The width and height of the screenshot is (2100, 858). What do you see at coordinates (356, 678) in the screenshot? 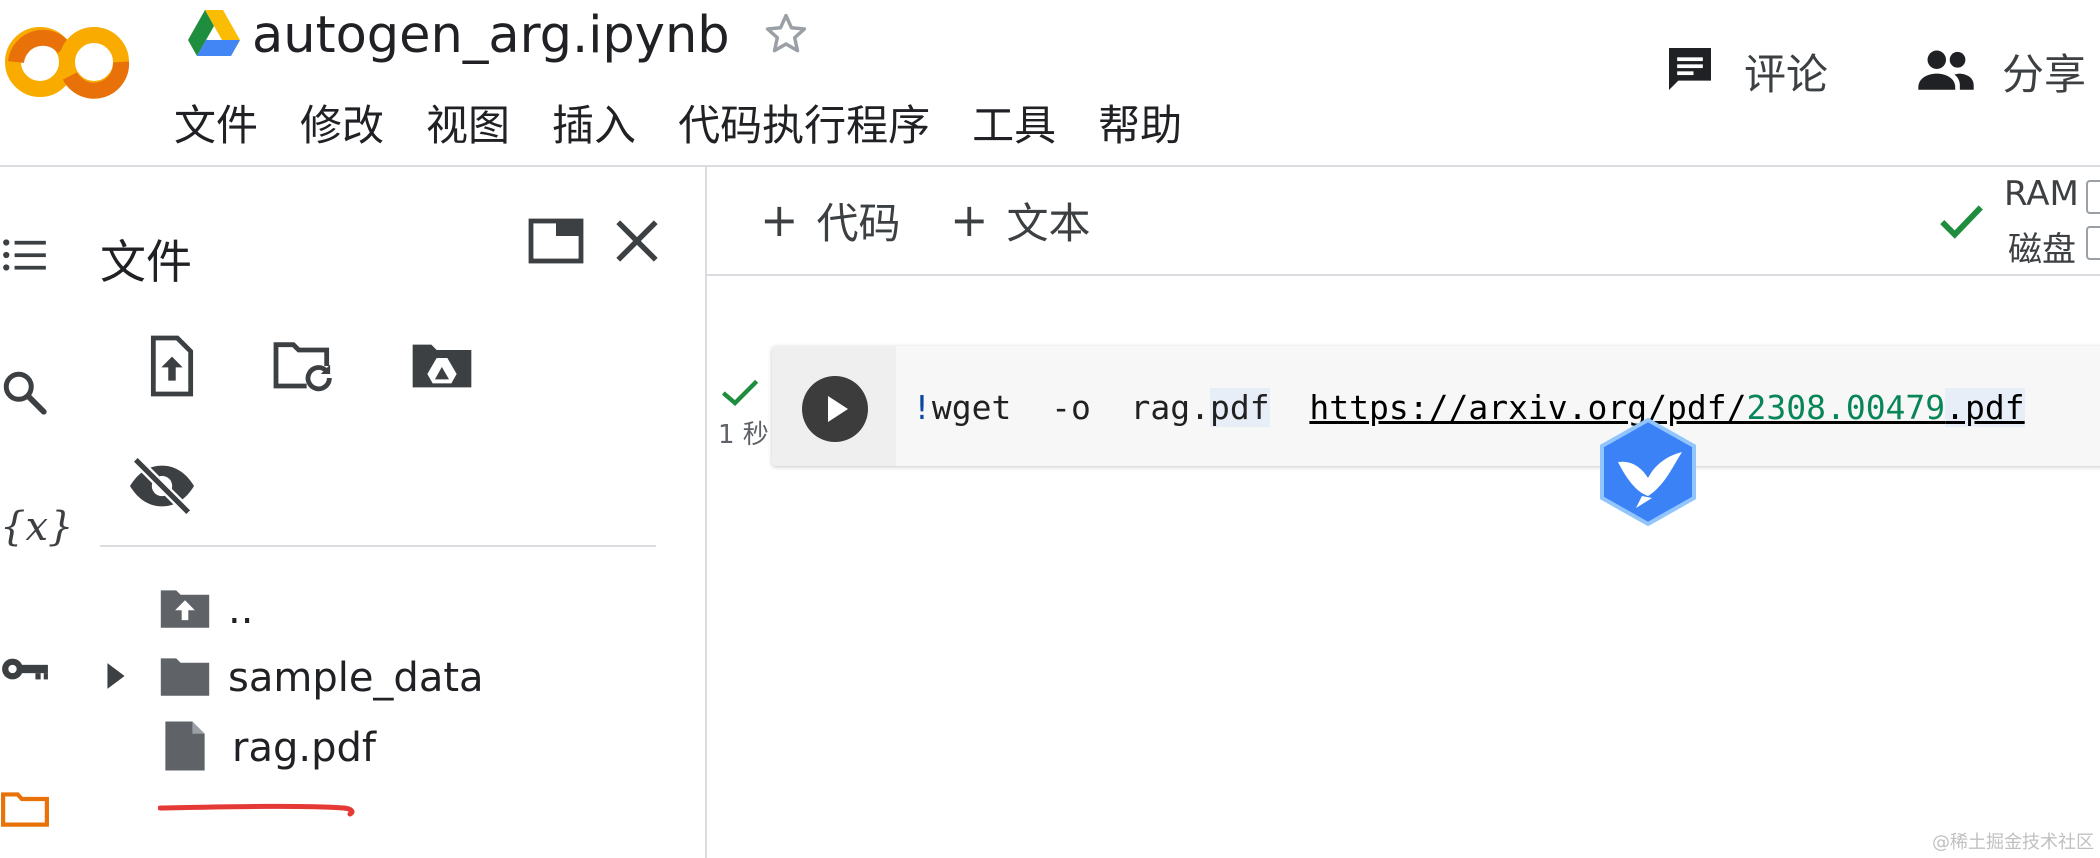
I see `tree-label-sample-data: sample_data` at bounding box center [356, 678].